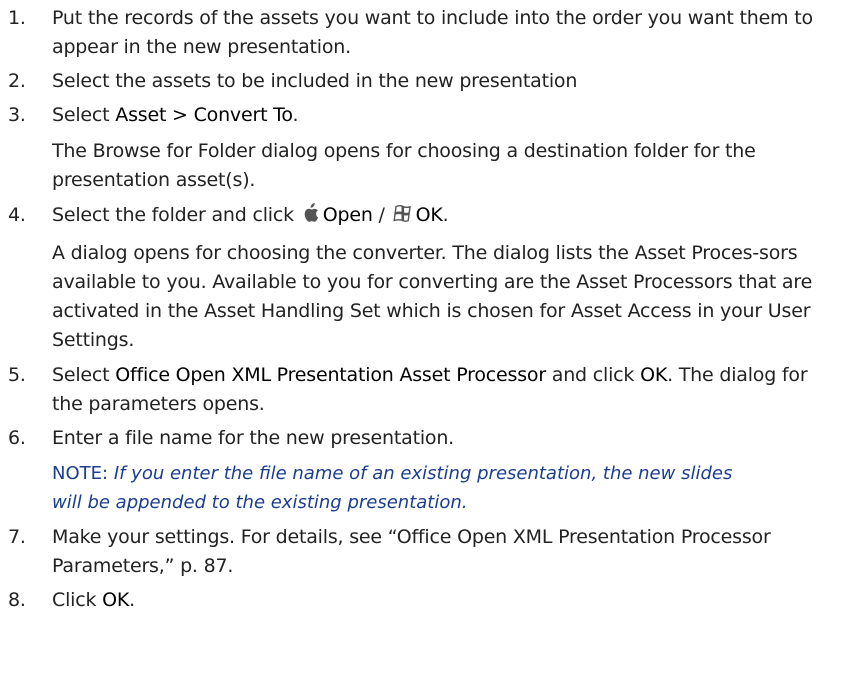 The image size is (855, 687). What do you see at coordinates (17, 215) in the screenshot?
I see `step-number: 4.` at bounding box center [17, 215].